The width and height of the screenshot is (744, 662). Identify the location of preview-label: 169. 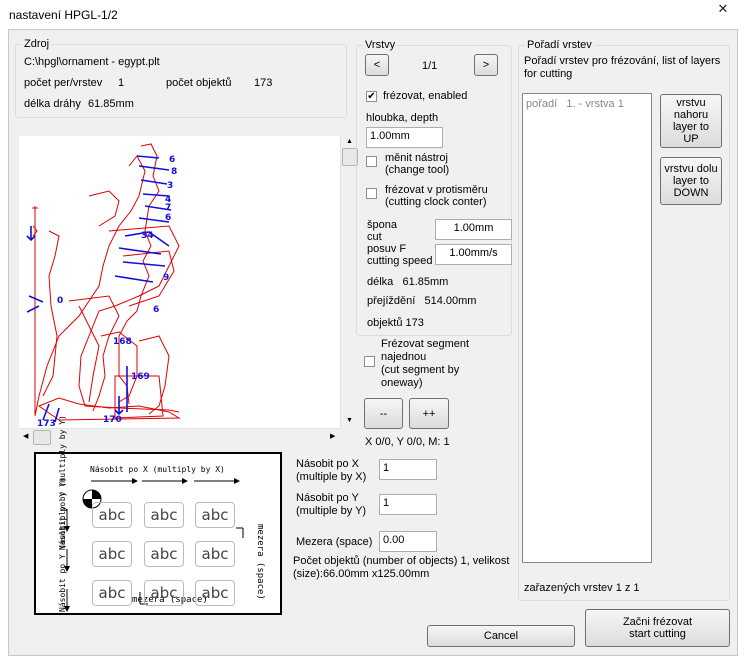
(140, 377).